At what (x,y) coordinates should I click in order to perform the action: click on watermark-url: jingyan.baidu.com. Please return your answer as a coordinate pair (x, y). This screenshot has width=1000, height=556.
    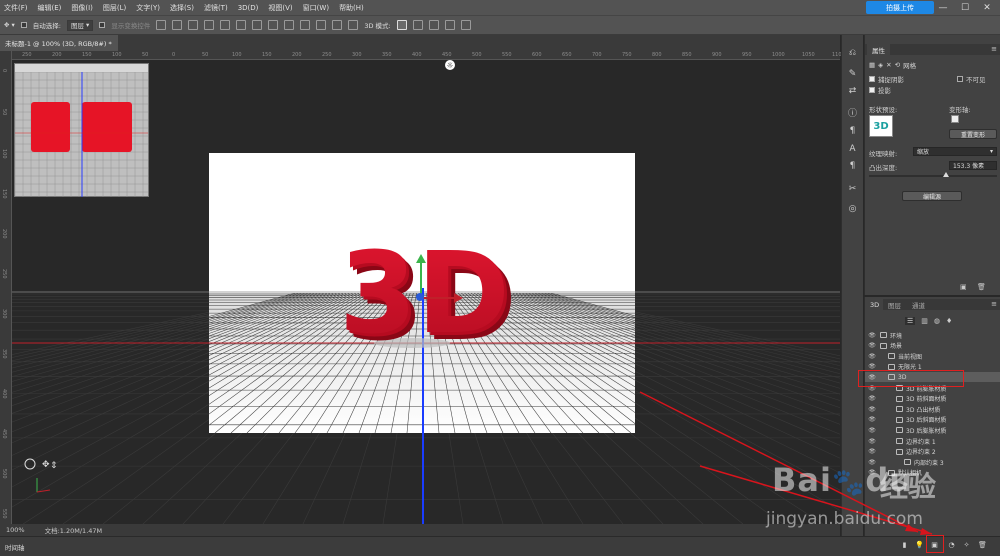
    Looking at the image, I should click on (844, 519).